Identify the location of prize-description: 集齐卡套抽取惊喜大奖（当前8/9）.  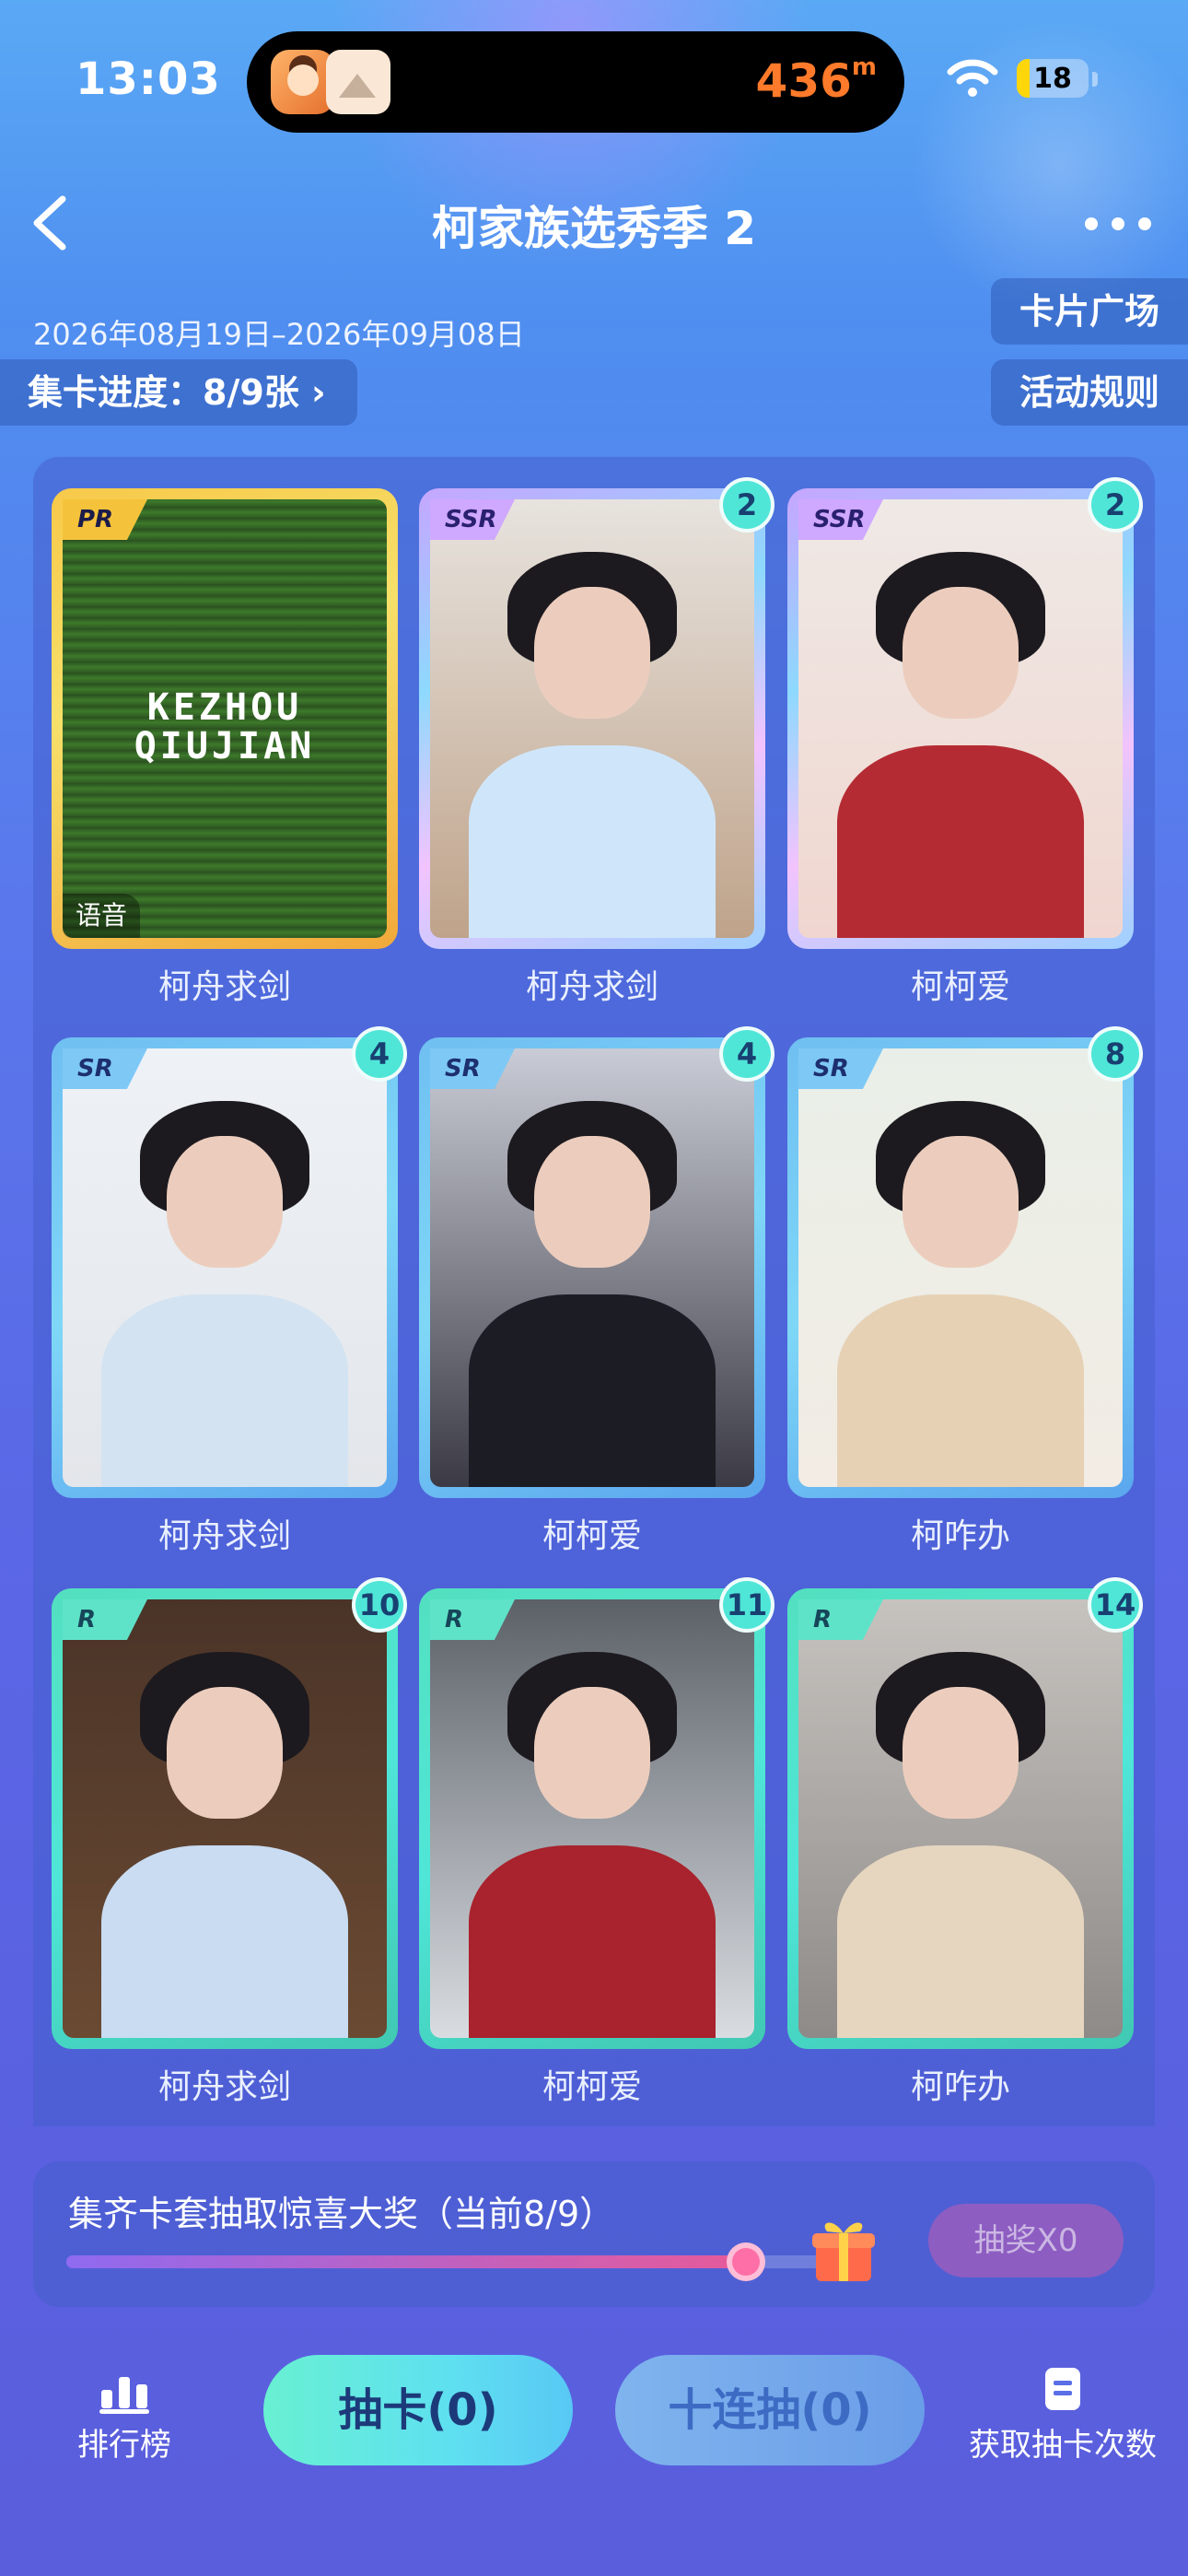
(341, 2214).